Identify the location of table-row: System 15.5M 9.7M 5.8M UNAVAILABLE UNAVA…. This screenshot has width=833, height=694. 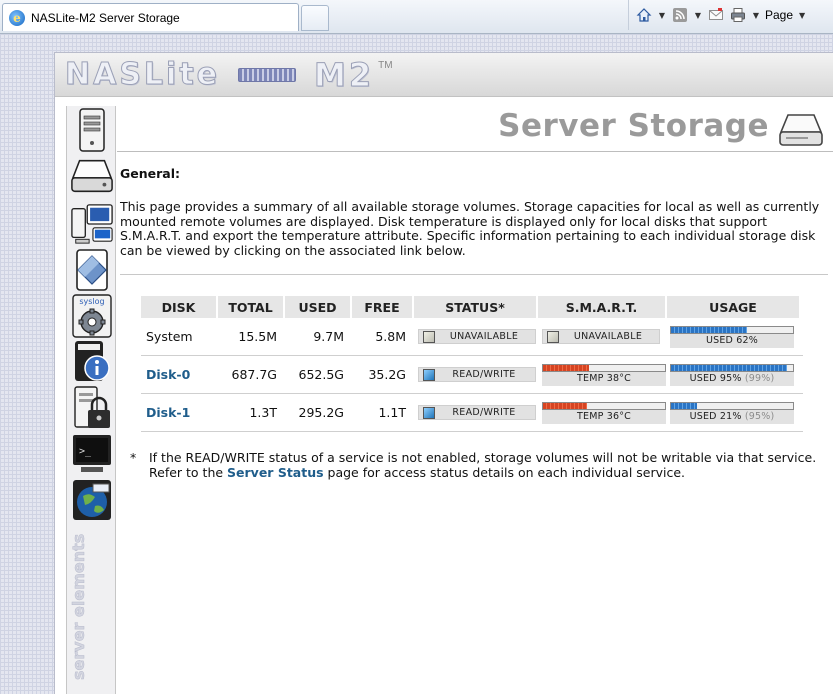
(472, 337).